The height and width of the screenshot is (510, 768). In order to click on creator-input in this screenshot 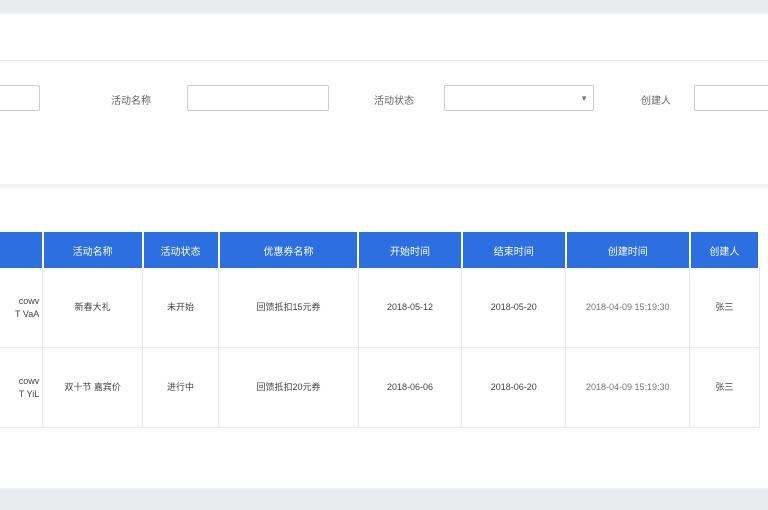, I will do `click(731, 98)`.